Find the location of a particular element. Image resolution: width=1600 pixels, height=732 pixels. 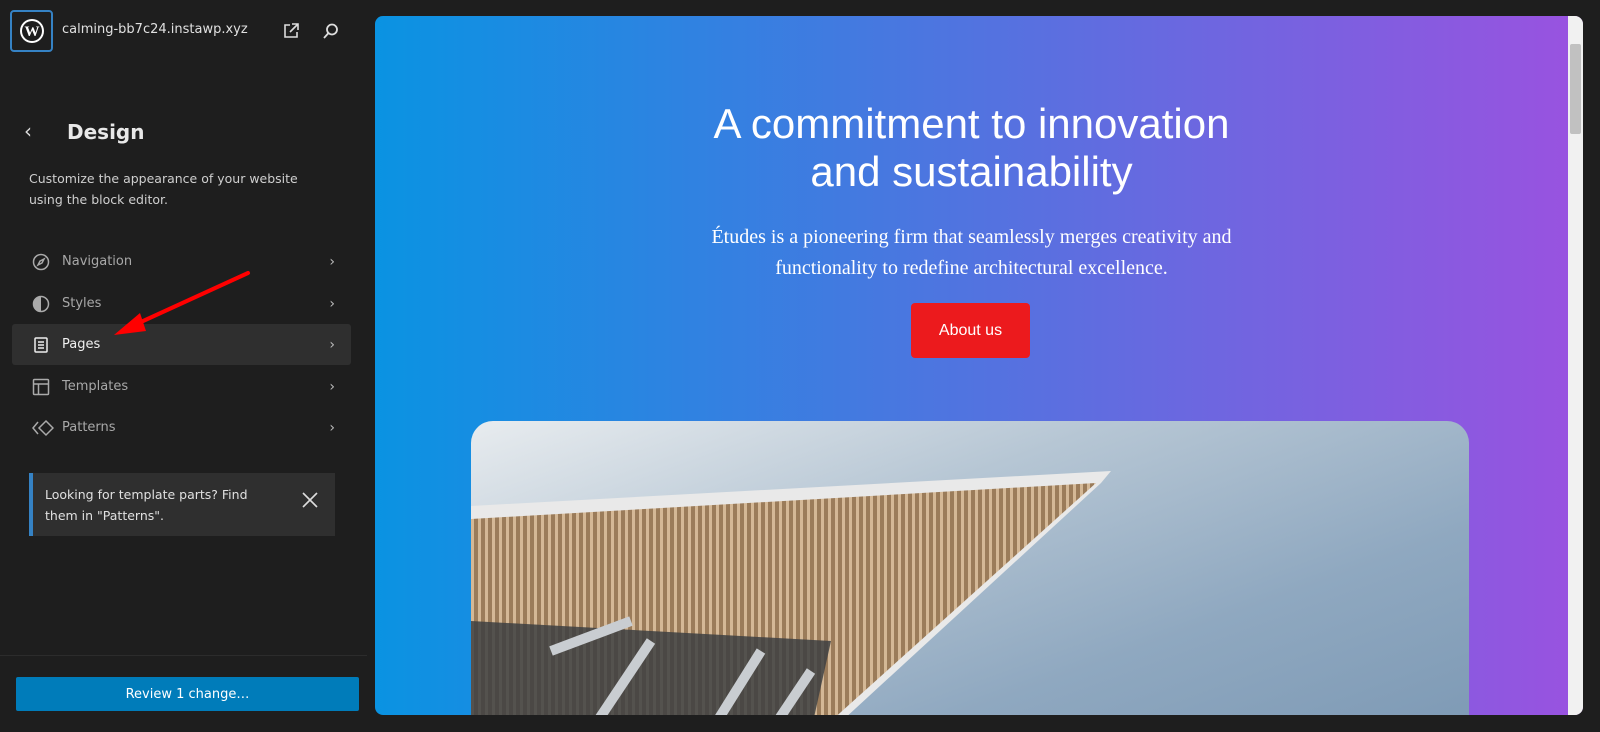

wordpress-logo: W is located at coordinates (31, 31).